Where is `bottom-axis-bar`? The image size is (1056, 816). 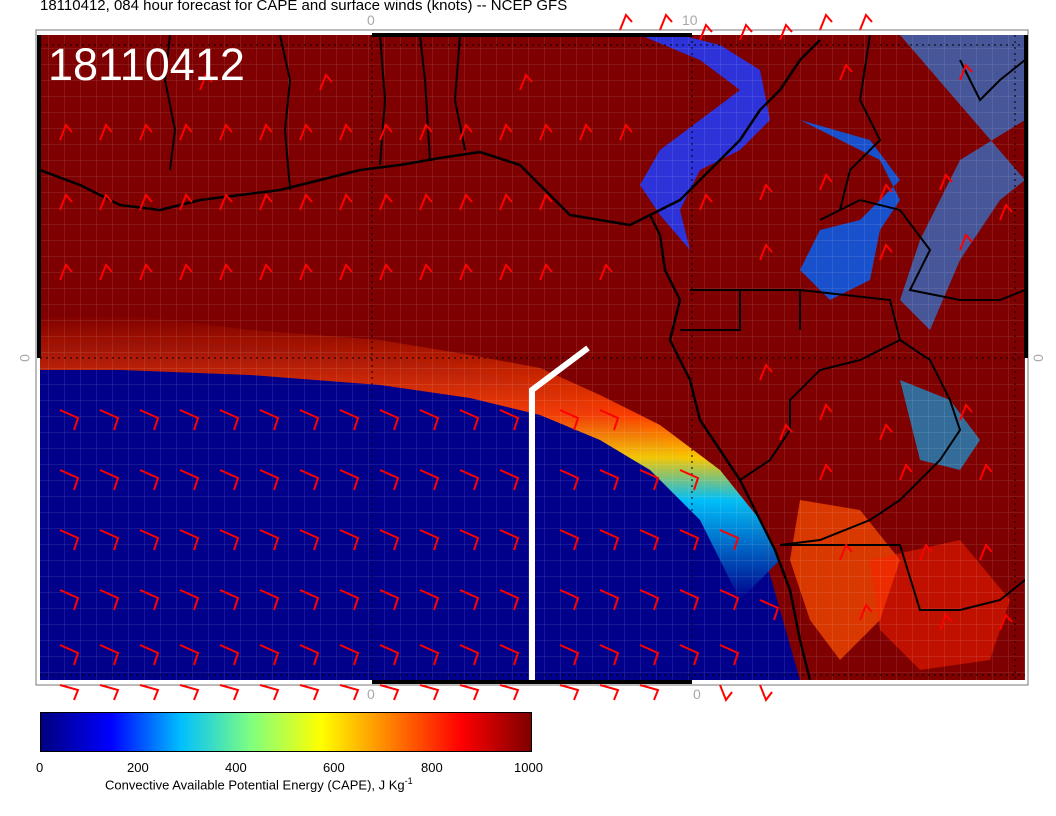
bottom-axis-bar is located at coordinates (532, 682).